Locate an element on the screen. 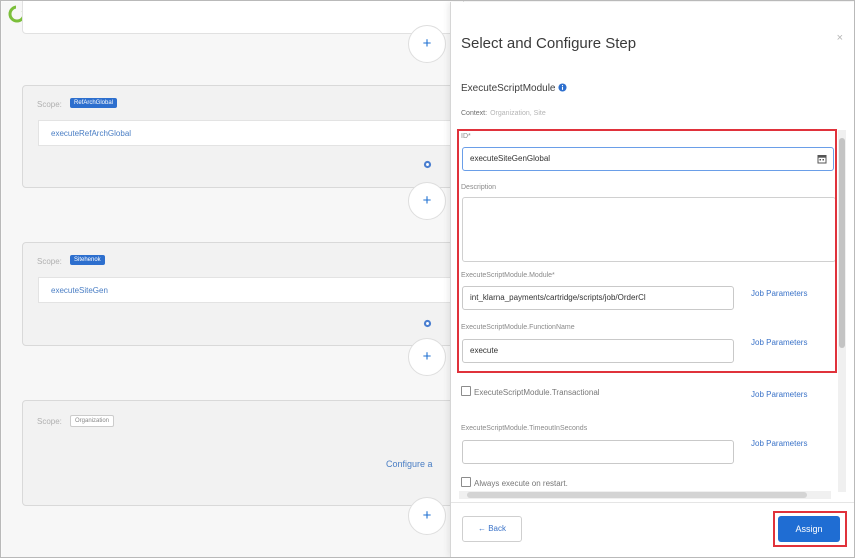  description-textarea is located at coordinates (649, 229).